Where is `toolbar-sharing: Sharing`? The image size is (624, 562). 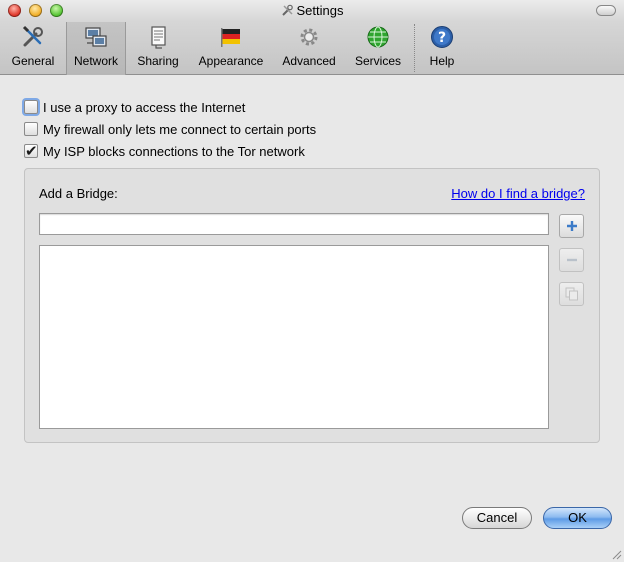 toolbar-sharing: Sharing is located at coordinates (158, 48).